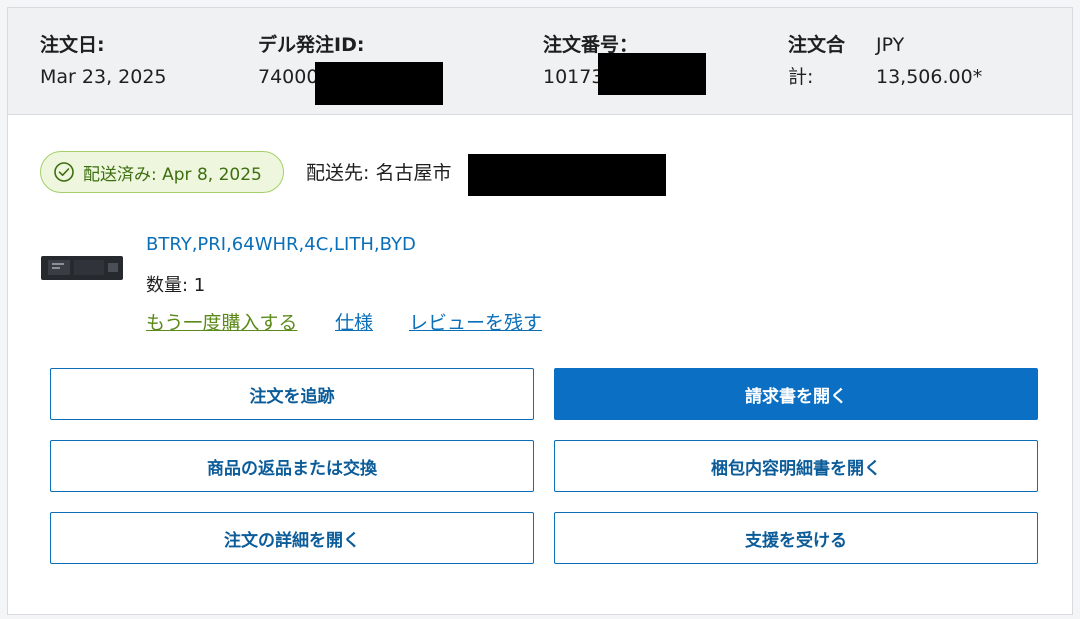 The width and height of the screenshot is (1080, 619). I want to click on check-circle-icon, so click(64, 172).